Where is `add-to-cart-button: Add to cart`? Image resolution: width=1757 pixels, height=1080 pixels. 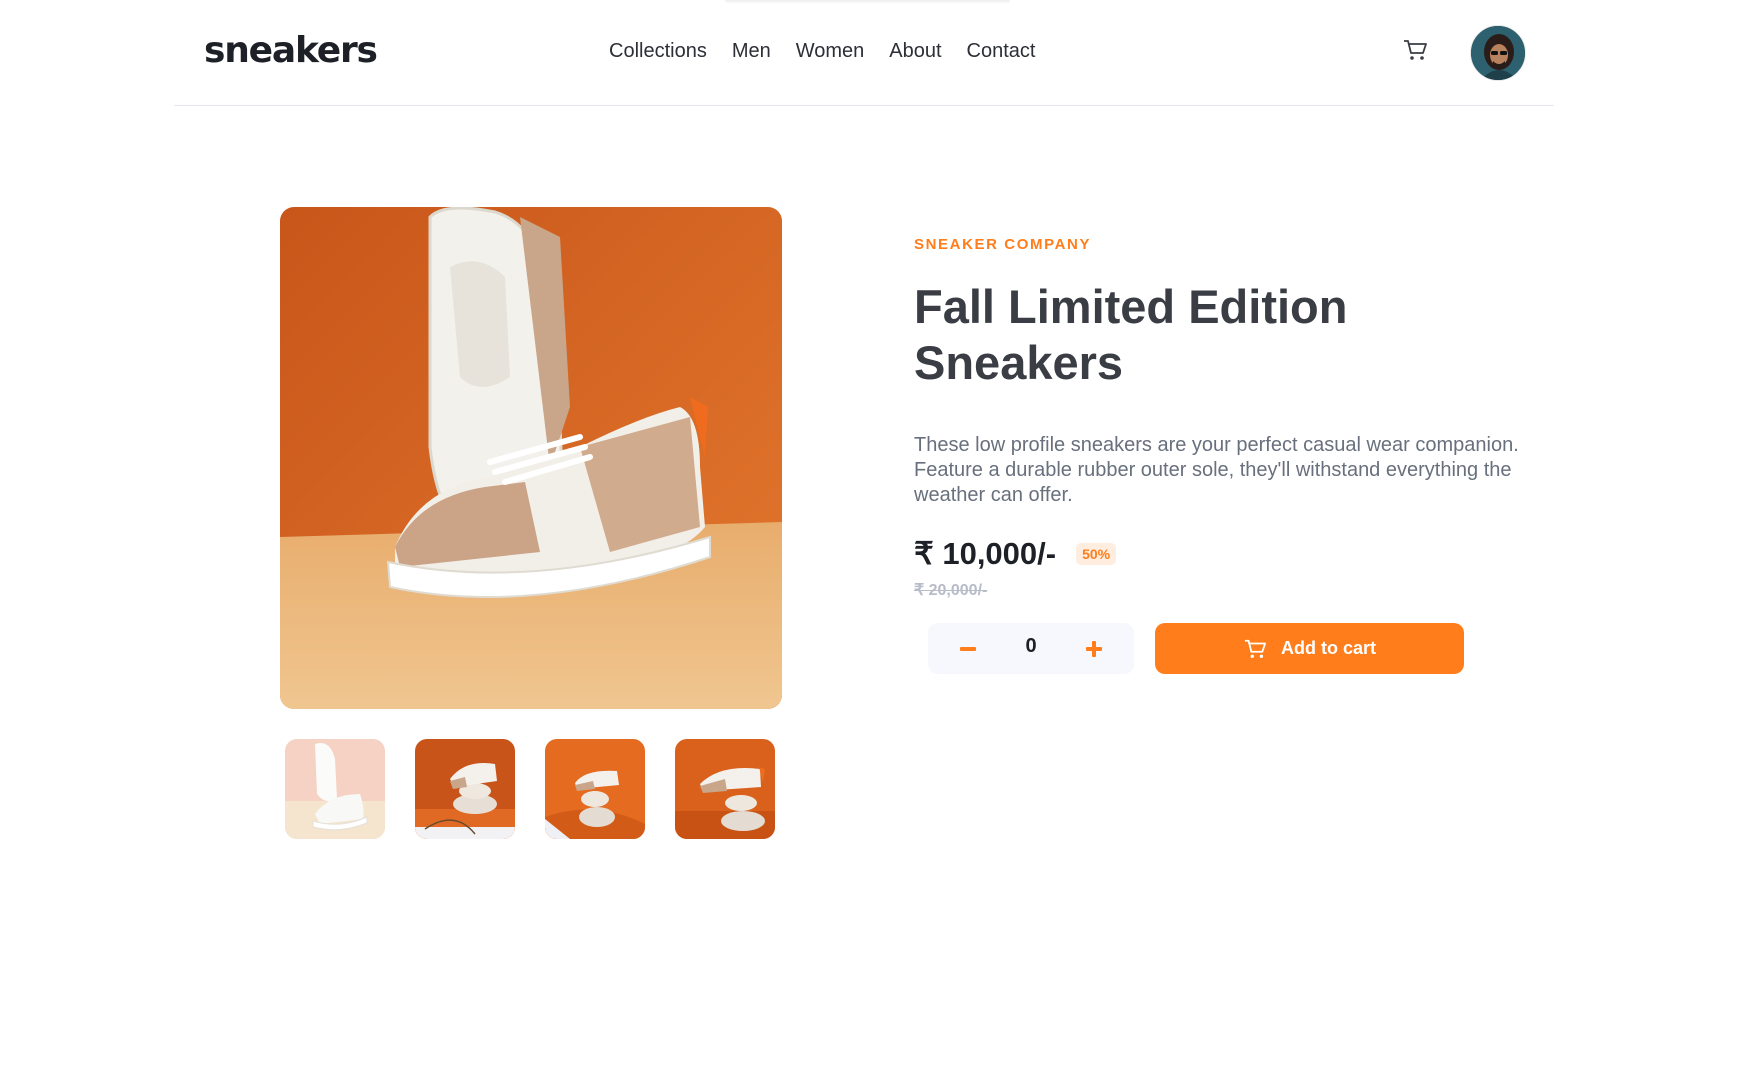
add-to-cart-button: Add to cart is located at coordinates (1309, 648).